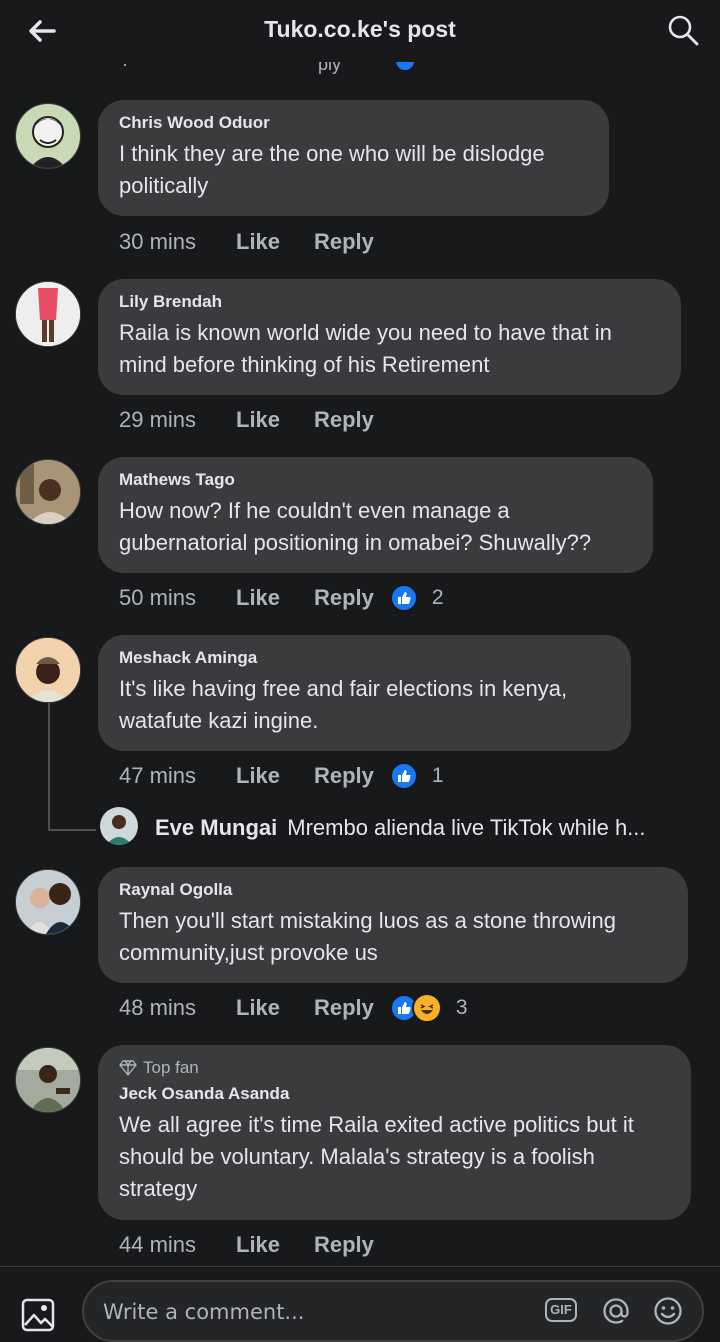  Describe the element at coordinates (171, 1067) in the screenshot. I see `badge-label: Top fan` at that location.